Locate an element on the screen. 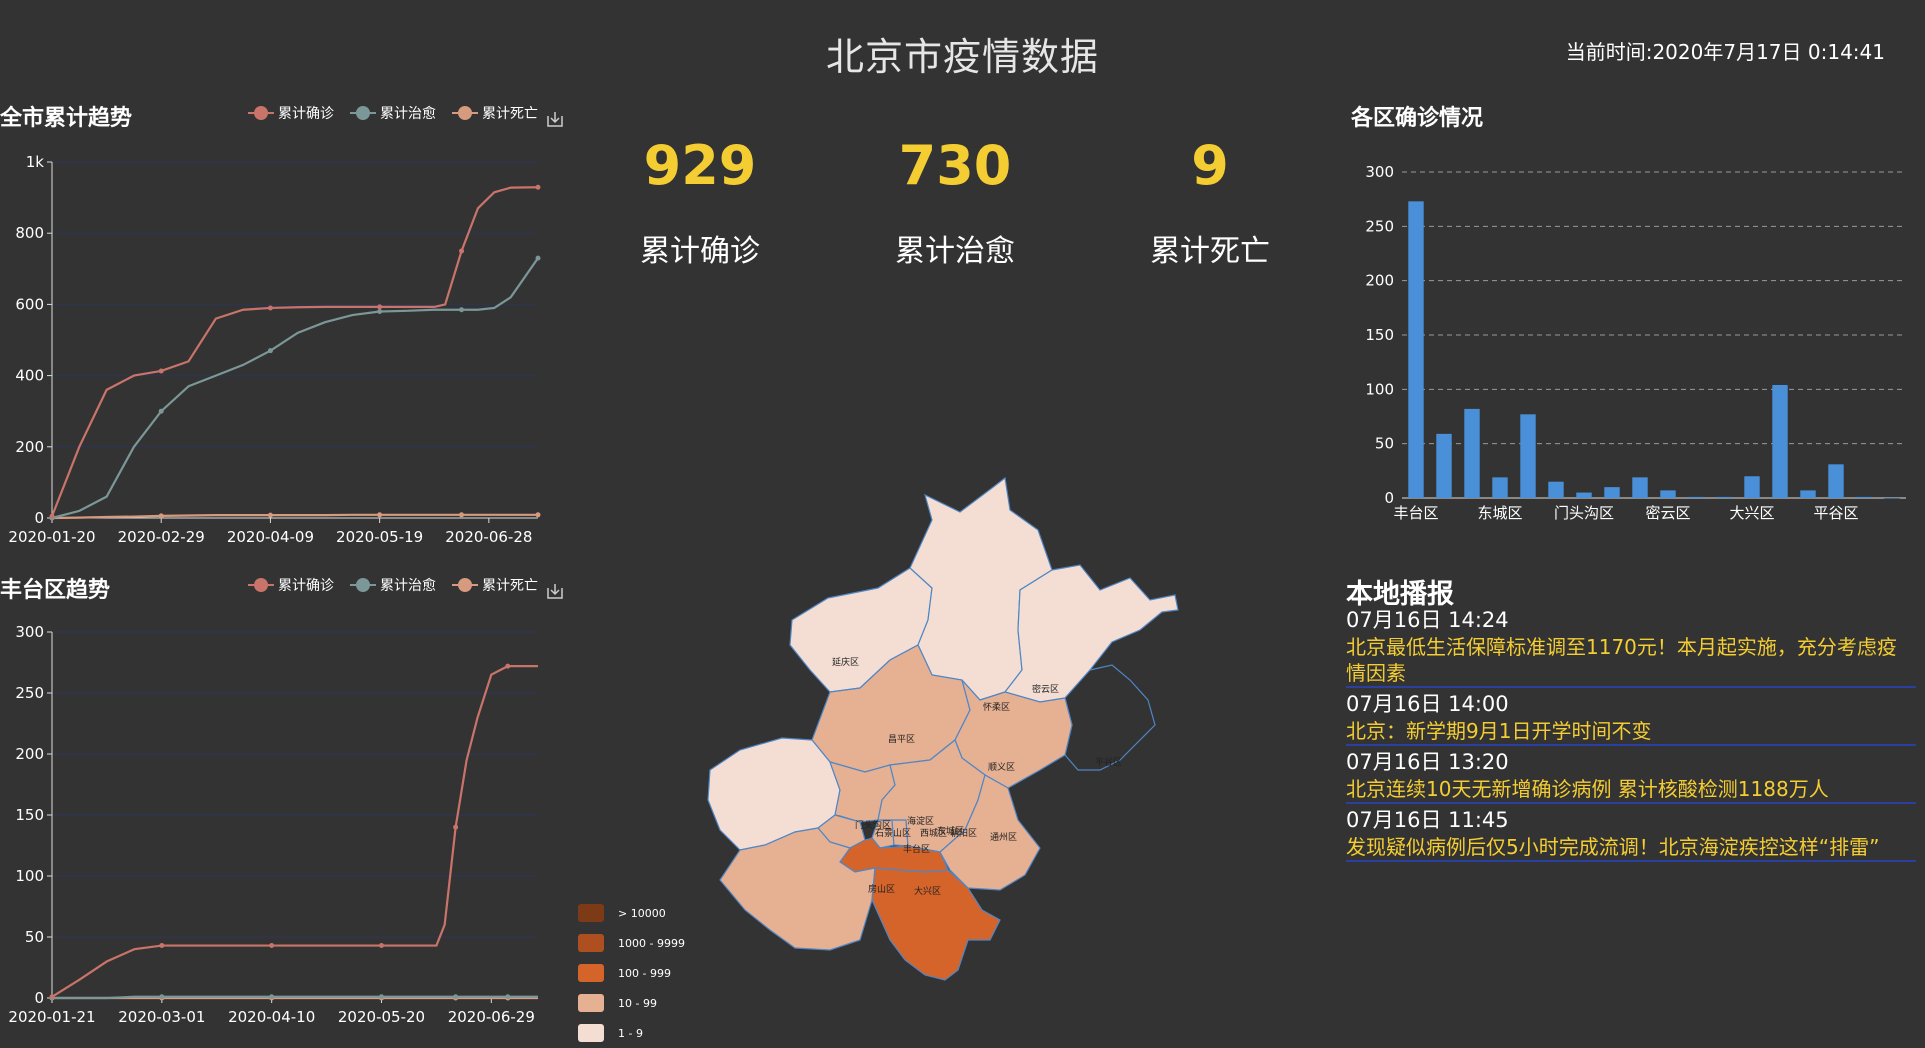 The height and width of the screenshot is (1048, 1925). stat-cured-label: 累计治愈 is located at coordinates (955, 251).